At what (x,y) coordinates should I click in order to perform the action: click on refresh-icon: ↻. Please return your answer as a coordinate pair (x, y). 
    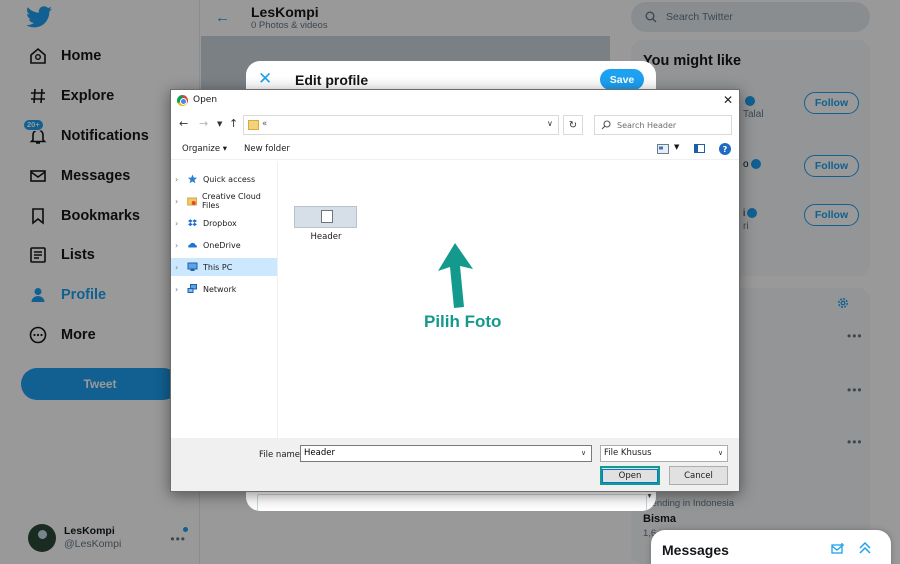
    Looking at the image, I should click on (573, 125).